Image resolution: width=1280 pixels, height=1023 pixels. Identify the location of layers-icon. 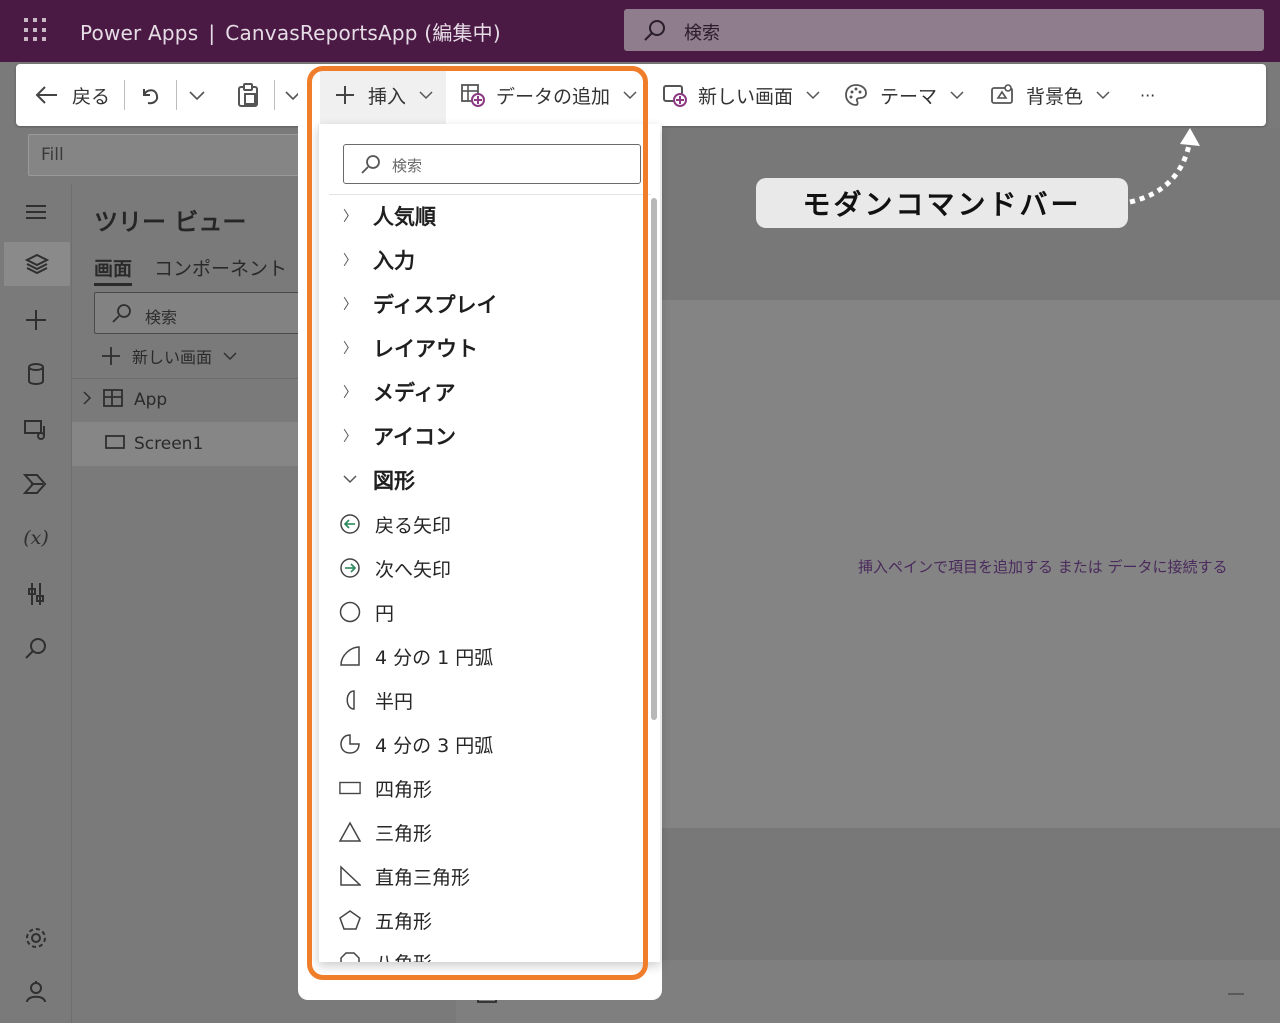
(37, 264).